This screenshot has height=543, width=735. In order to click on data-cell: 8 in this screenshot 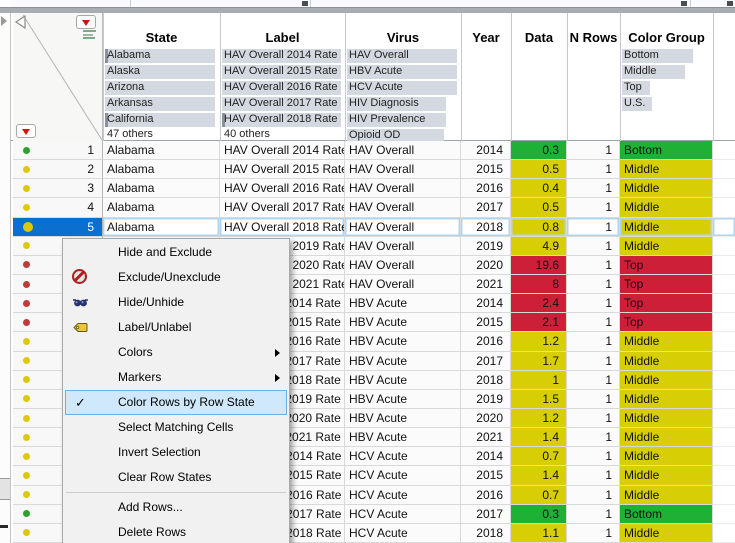, I will do `click(539, 284)`.